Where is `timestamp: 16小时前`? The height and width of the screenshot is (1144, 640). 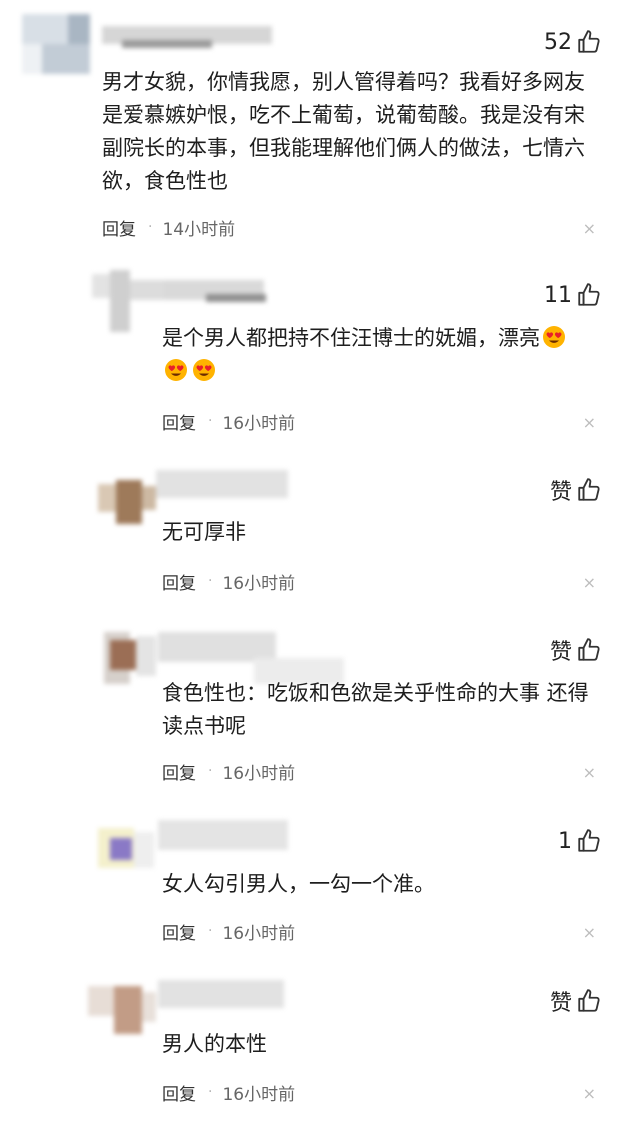 timestamp: 16小时前 is located at coordinates (259, 1094).